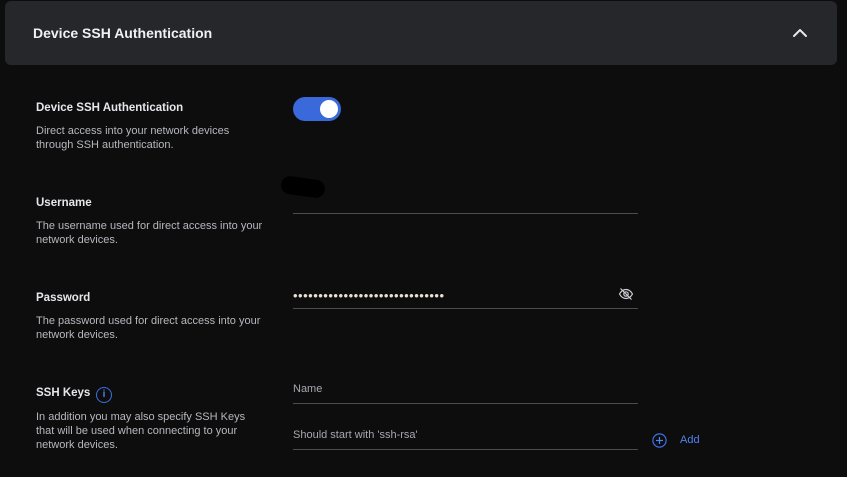 The height and width of the screenshot is (477, 847). Describe the element at coordinates (63, 393) in the screenshot. I see `ssh-keys-label: SSH Keys` at that location.